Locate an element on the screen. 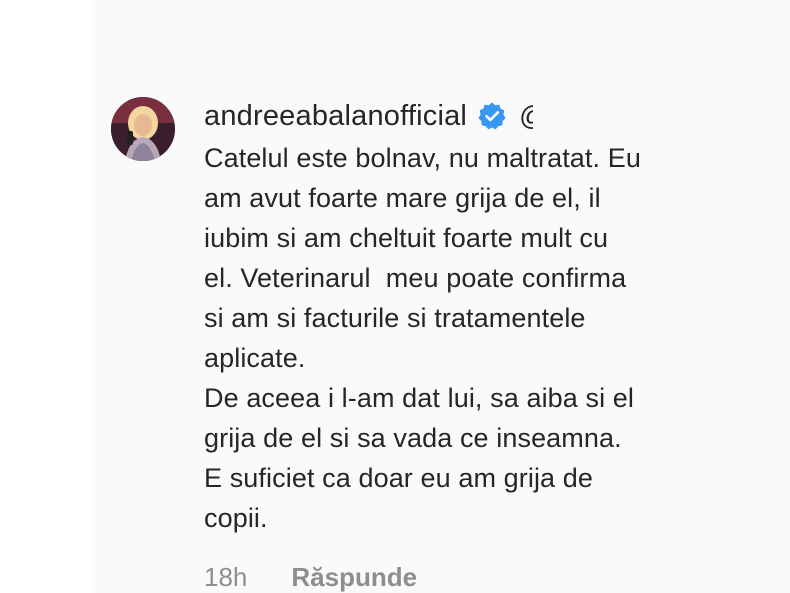  avatar-image is located at coordinates (143, 129).